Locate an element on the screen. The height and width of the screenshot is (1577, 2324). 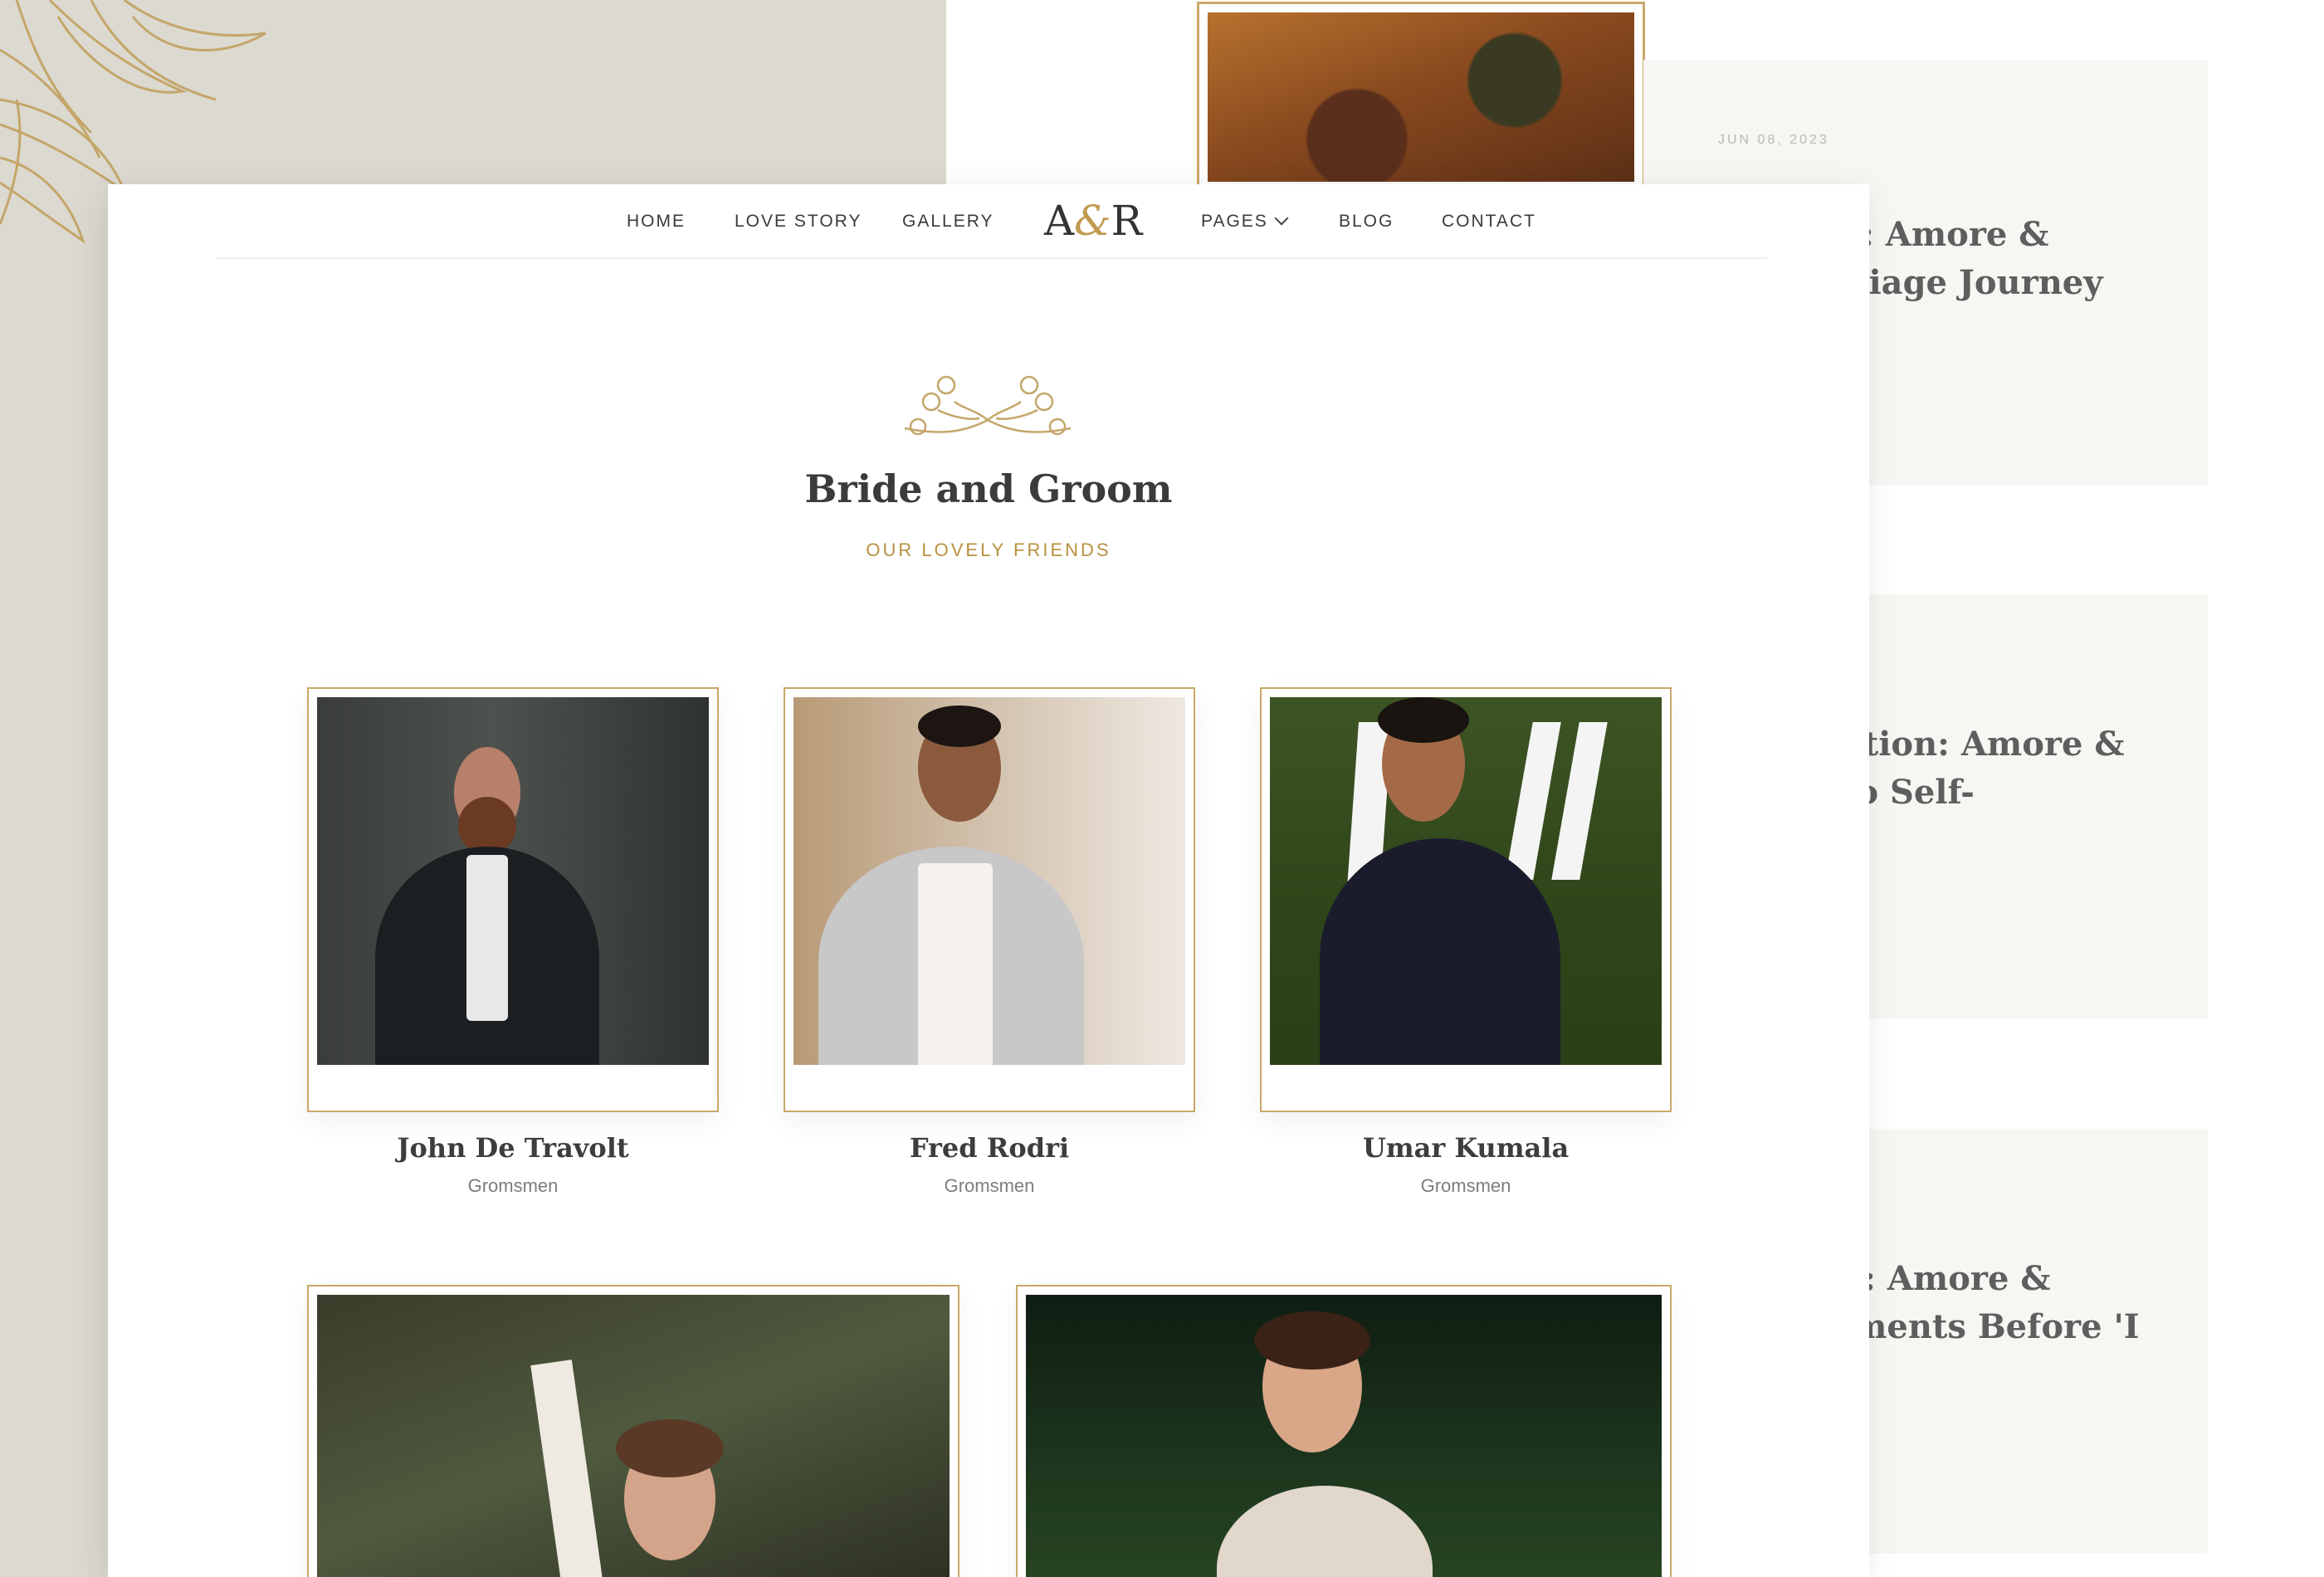
nav-love-story: LOVE STORY is located at coordinates (799, 221).